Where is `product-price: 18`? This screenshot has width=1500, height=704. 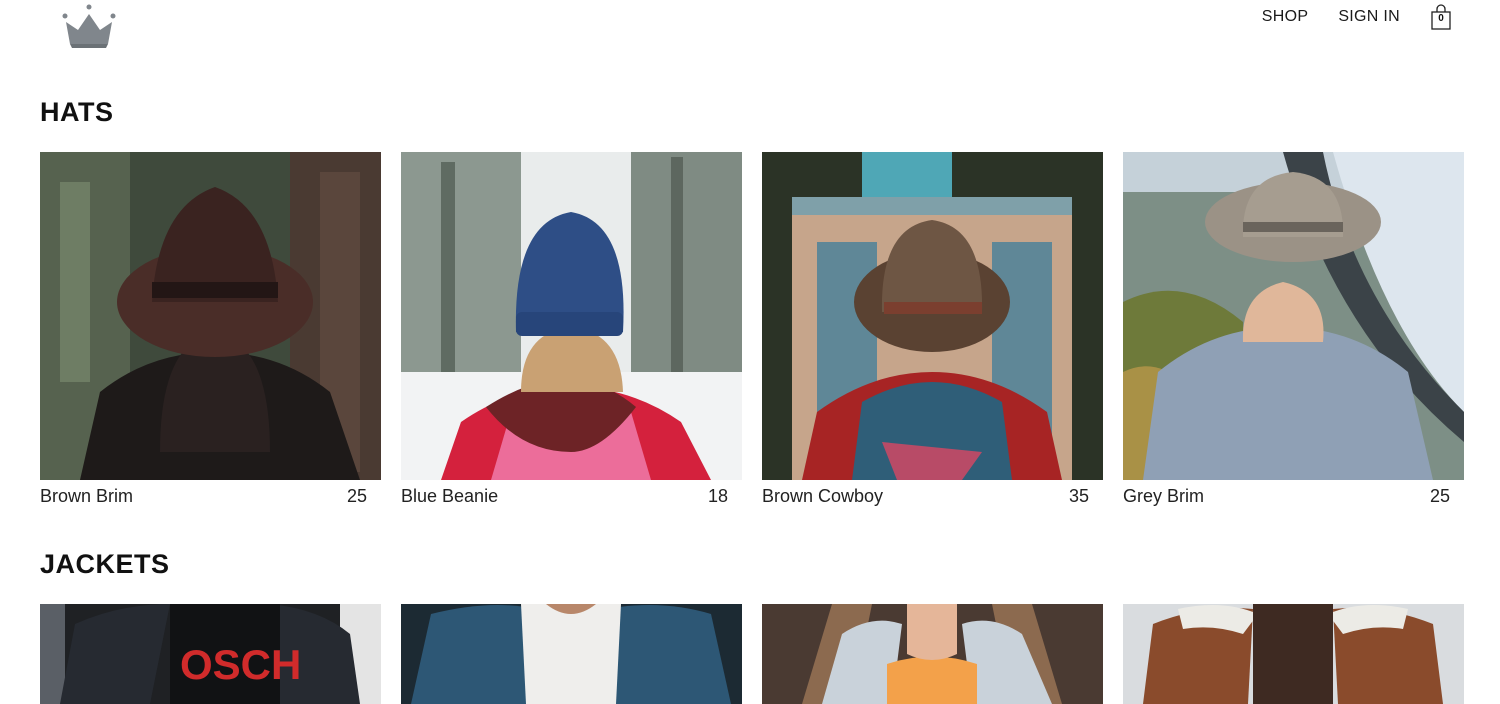 product-price: 18 is located at coordinates (717, 496).